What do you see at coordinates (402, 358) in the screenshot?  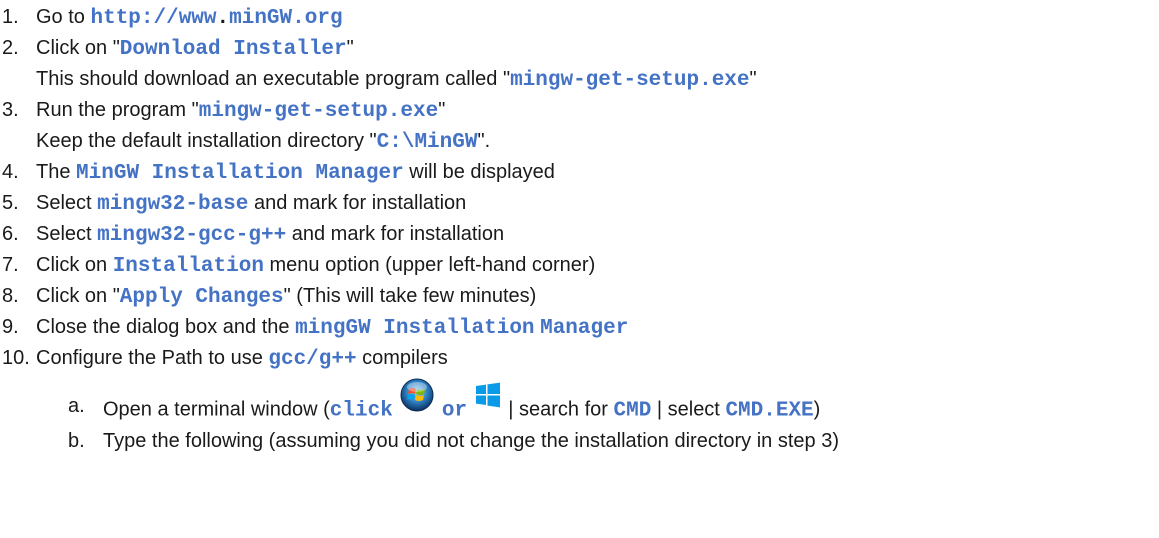 I see `step-text: compilers` at bounding box center [402, 358].